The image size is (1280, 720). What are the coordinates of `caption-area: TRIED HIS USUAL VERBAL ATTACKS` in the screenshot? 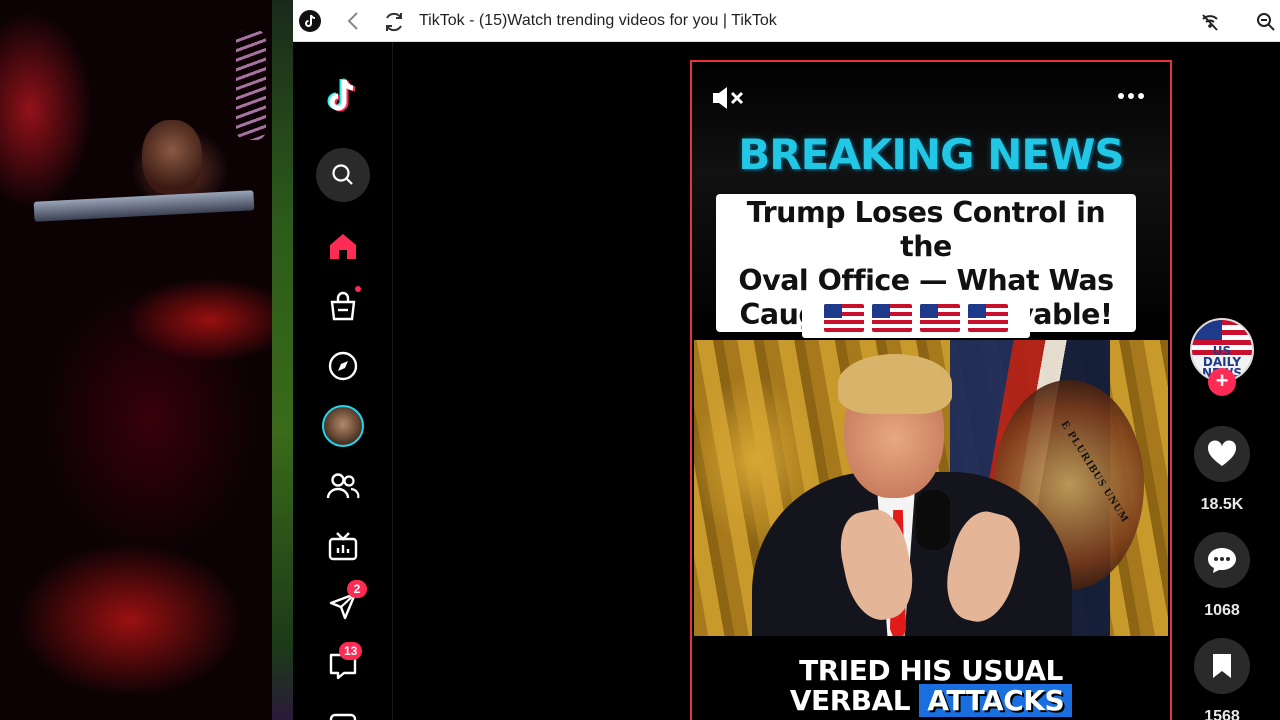 It's located at (931, 678).